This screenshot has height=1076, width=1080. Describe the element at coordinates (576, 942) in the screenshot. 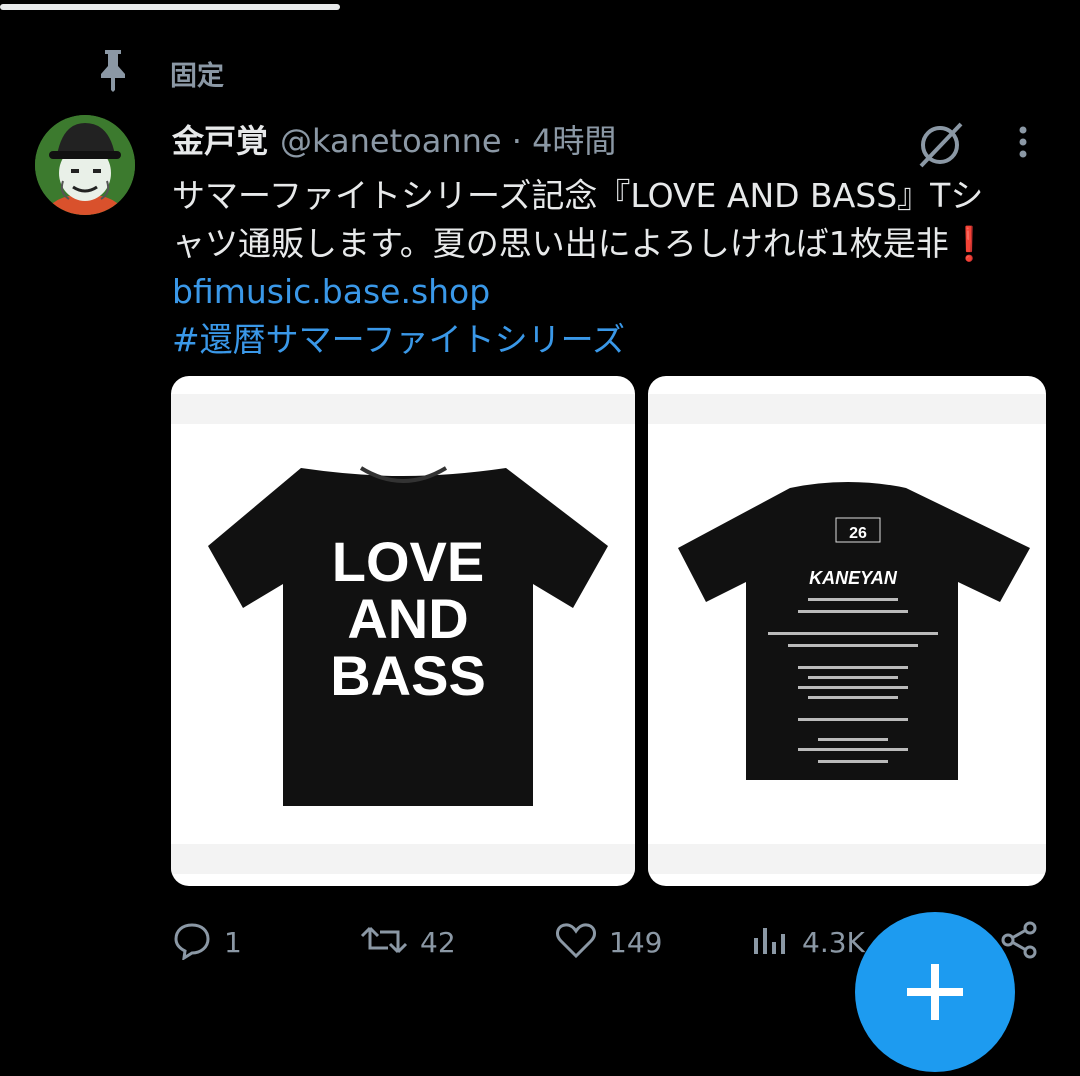

I see `heart-icon` at that location.